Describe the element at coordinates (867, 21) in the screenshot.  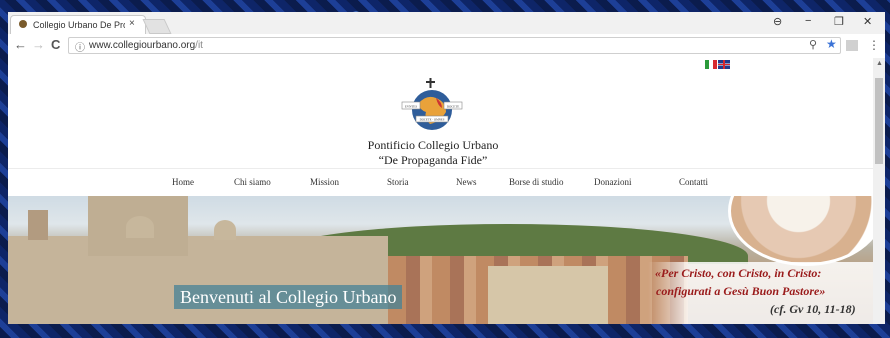
I see `close-window-button: ✕` at that location.